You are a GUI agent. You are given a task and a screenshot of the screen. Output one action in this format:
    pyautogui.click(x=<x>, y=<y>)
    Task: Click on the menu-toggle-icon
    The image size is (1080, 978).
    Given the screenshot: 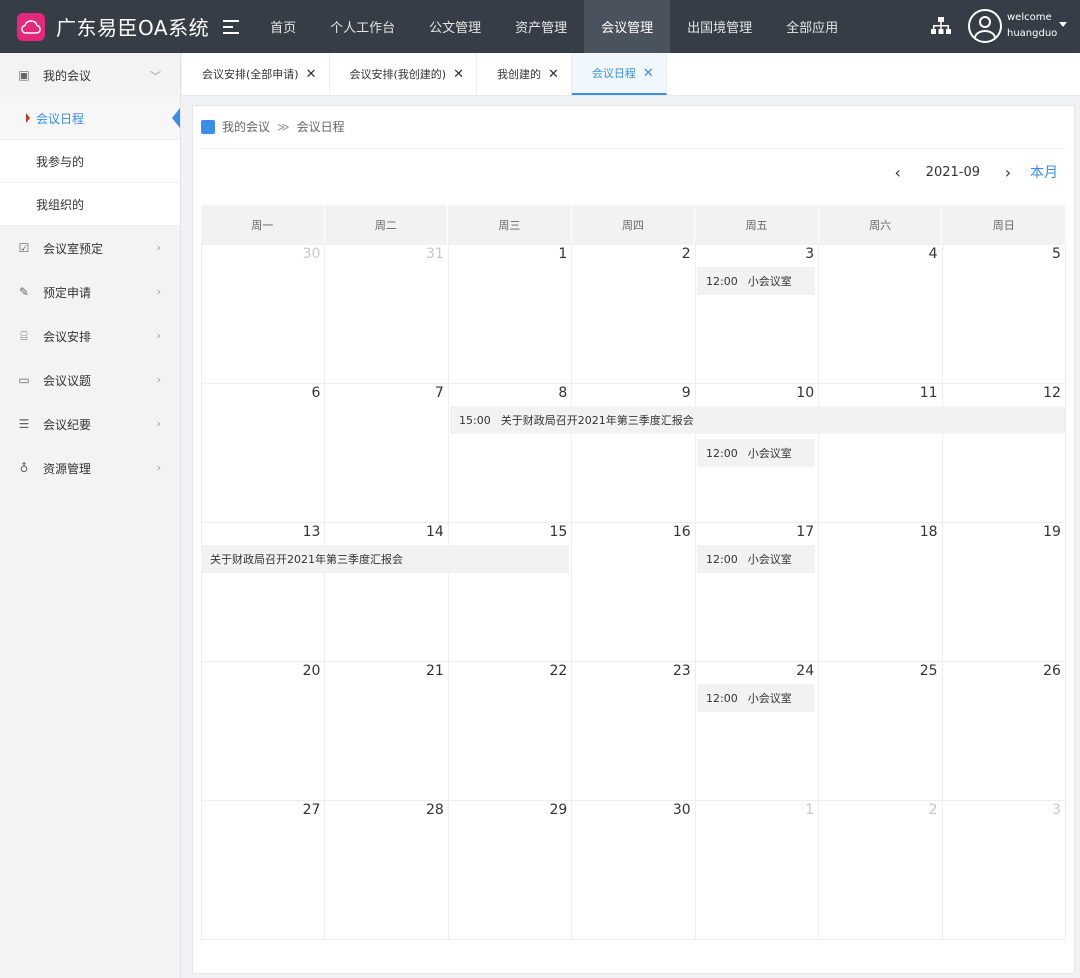 What is the action you would take?
    pyautogui.click(x=231, y=26)
    